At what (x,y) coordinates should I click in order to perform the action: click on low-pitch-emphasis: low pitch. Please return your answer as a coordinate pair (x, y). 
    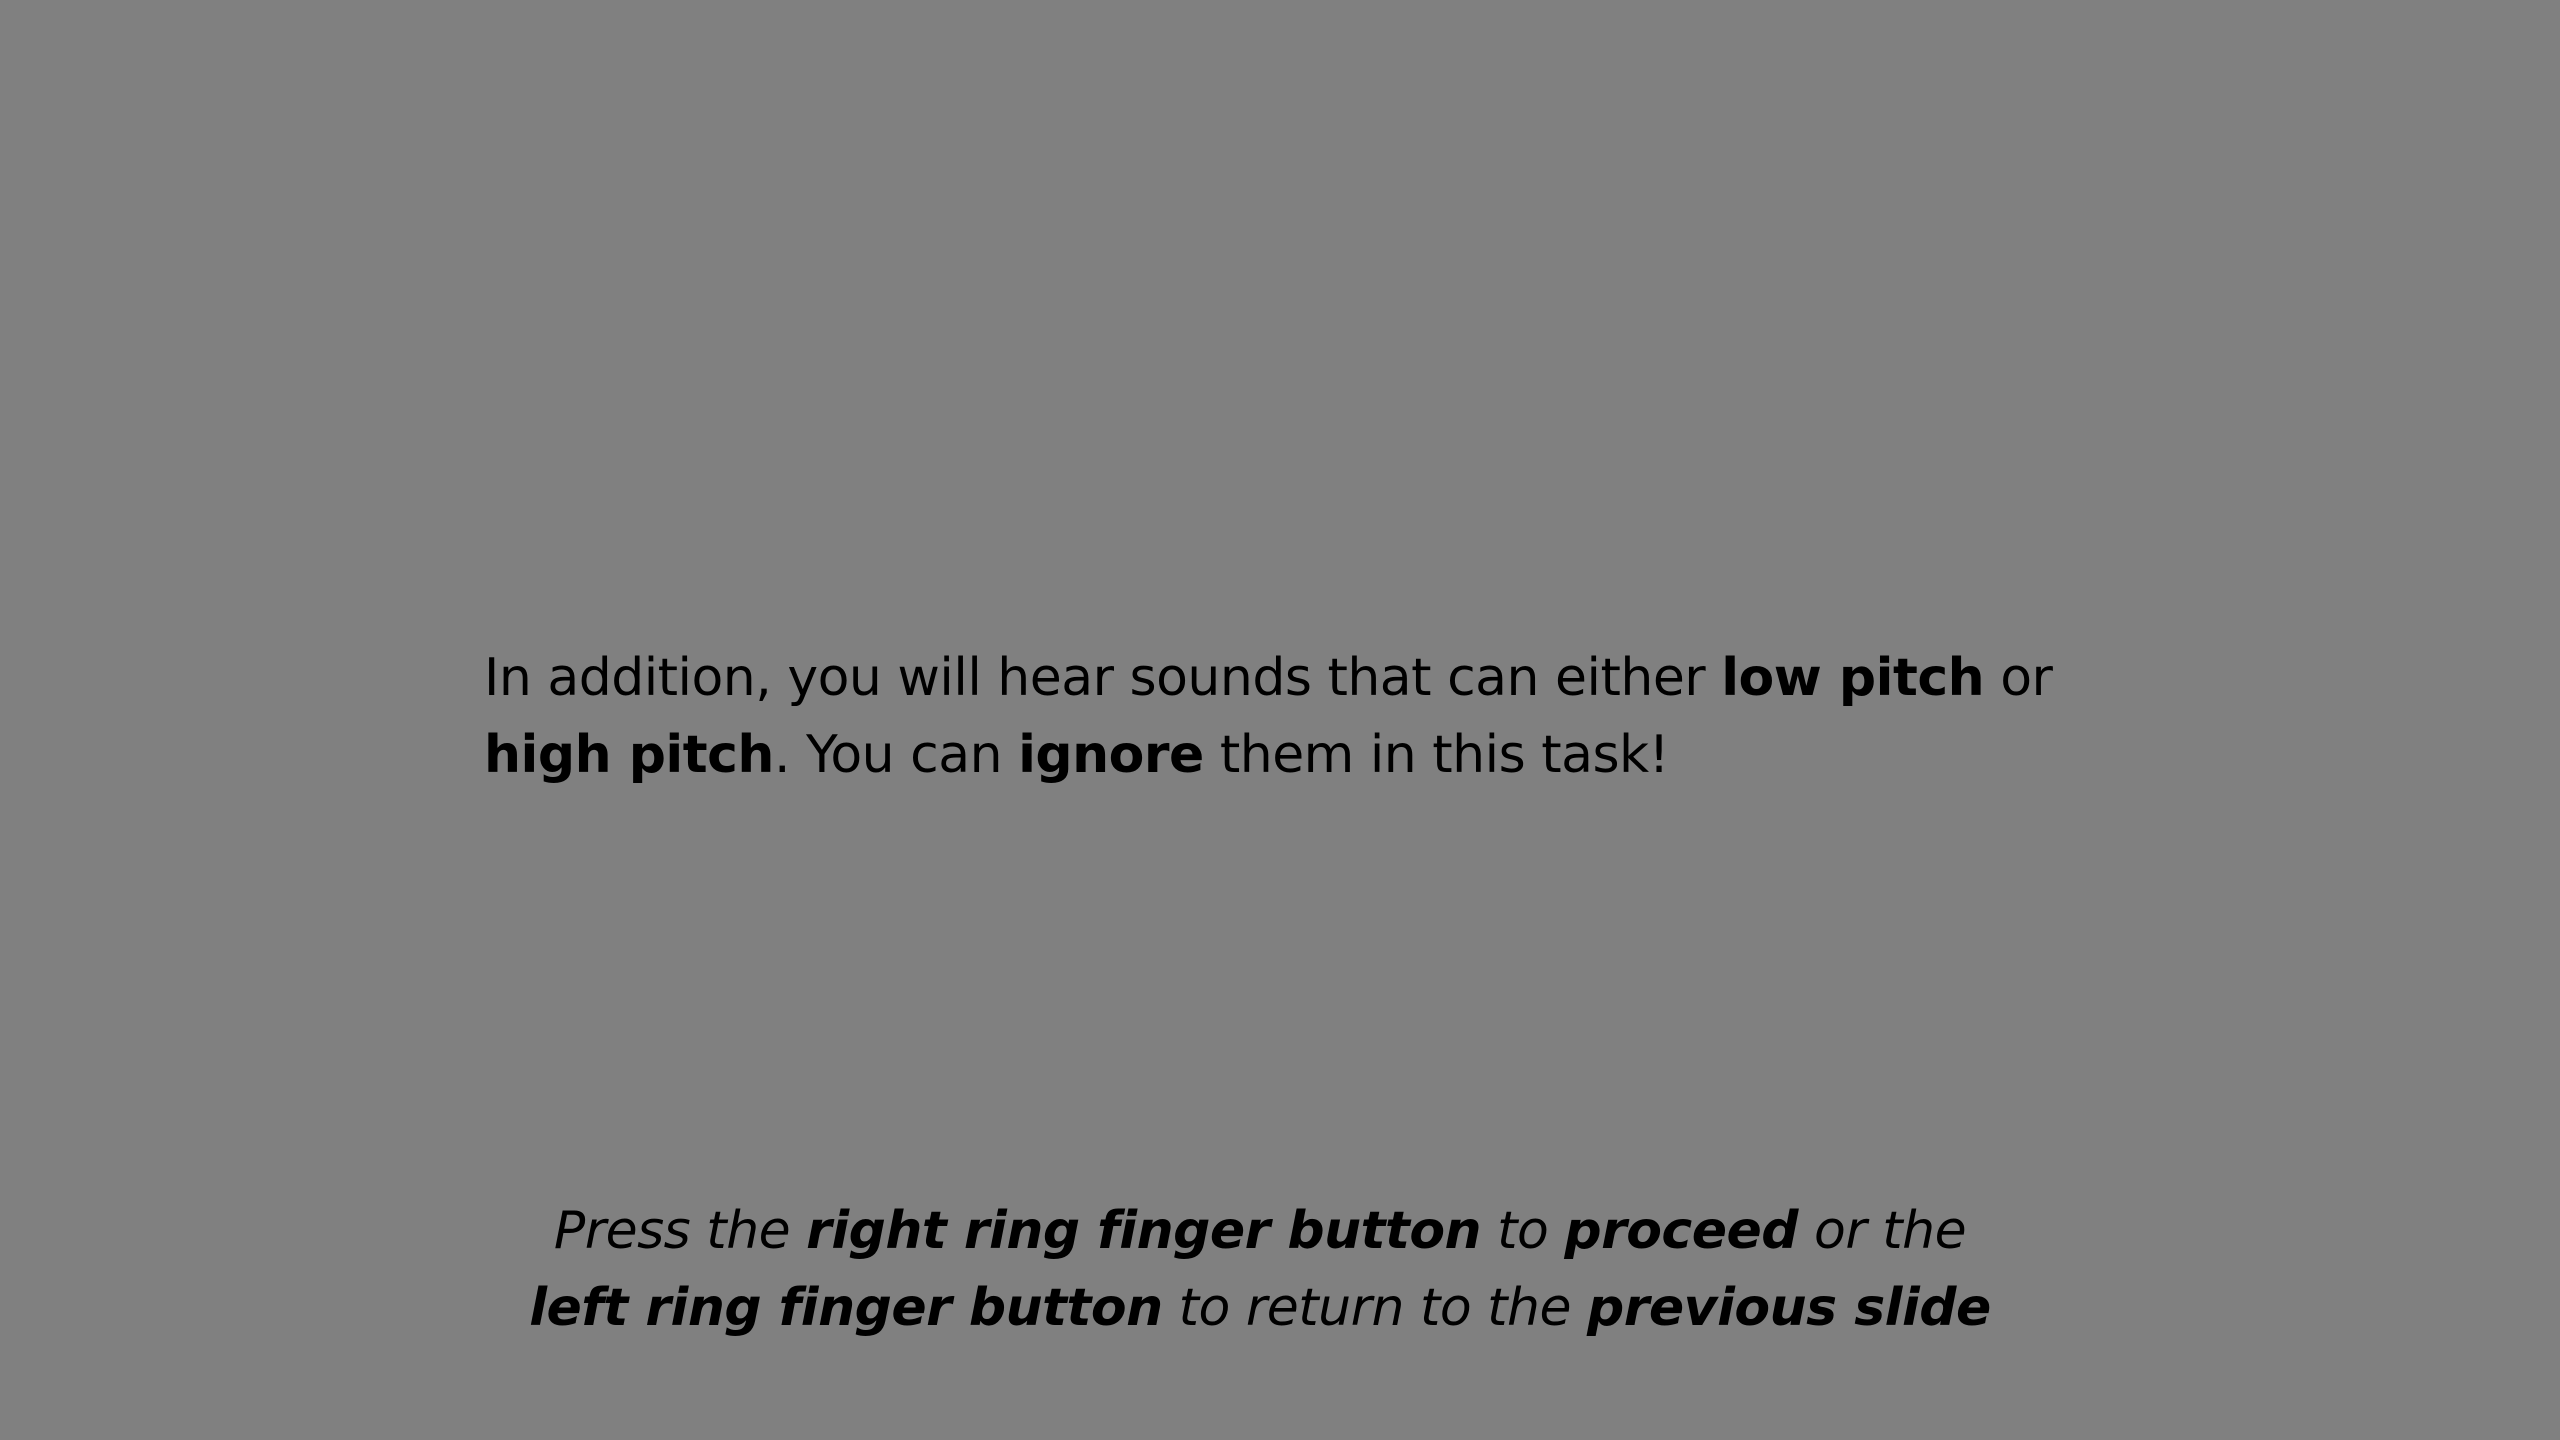
    Looking at the image, I should click on (1853, 678).